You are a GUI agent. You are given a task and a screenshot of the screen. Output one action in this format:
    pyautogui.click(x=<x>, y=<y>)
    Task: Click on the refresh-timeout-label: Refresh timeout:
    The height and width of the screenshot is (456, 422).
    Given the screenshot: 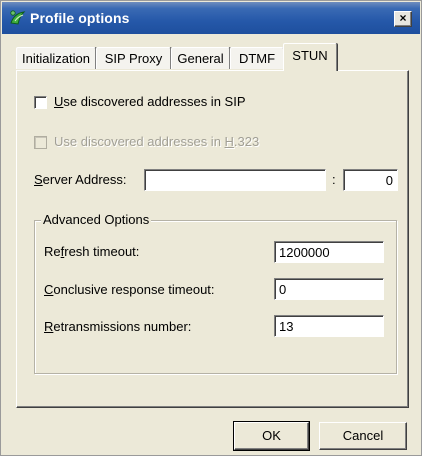 What is the action you would take?
    pyautogui.click(x=92, y=251)
    